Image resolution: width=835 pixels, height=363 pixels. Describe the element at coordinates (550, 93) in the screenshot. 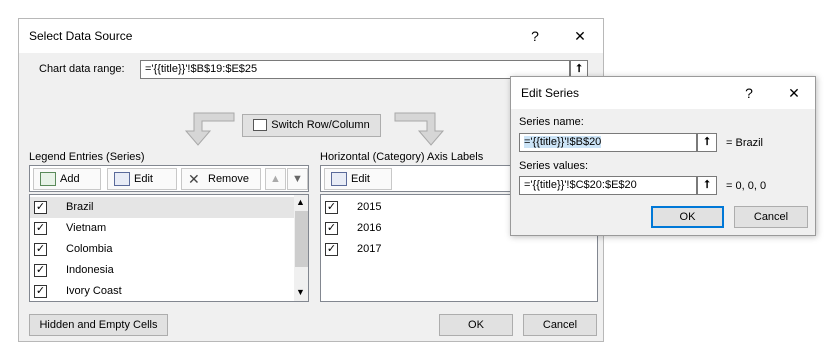

I see `edit-series-title: Edit Series` at that location.